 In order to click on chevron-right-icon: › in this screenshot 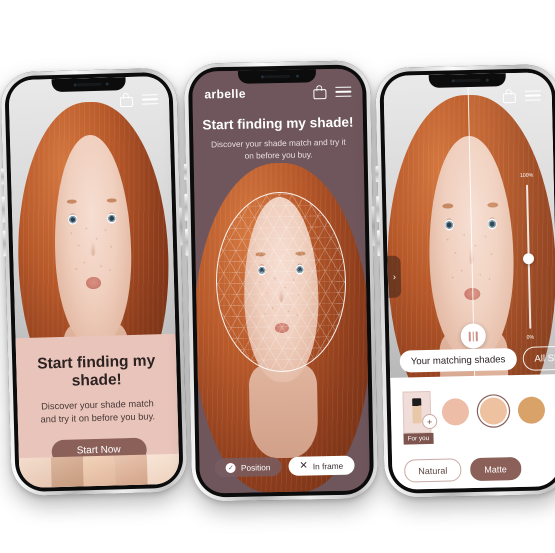, I will do `click(394, 276)`.